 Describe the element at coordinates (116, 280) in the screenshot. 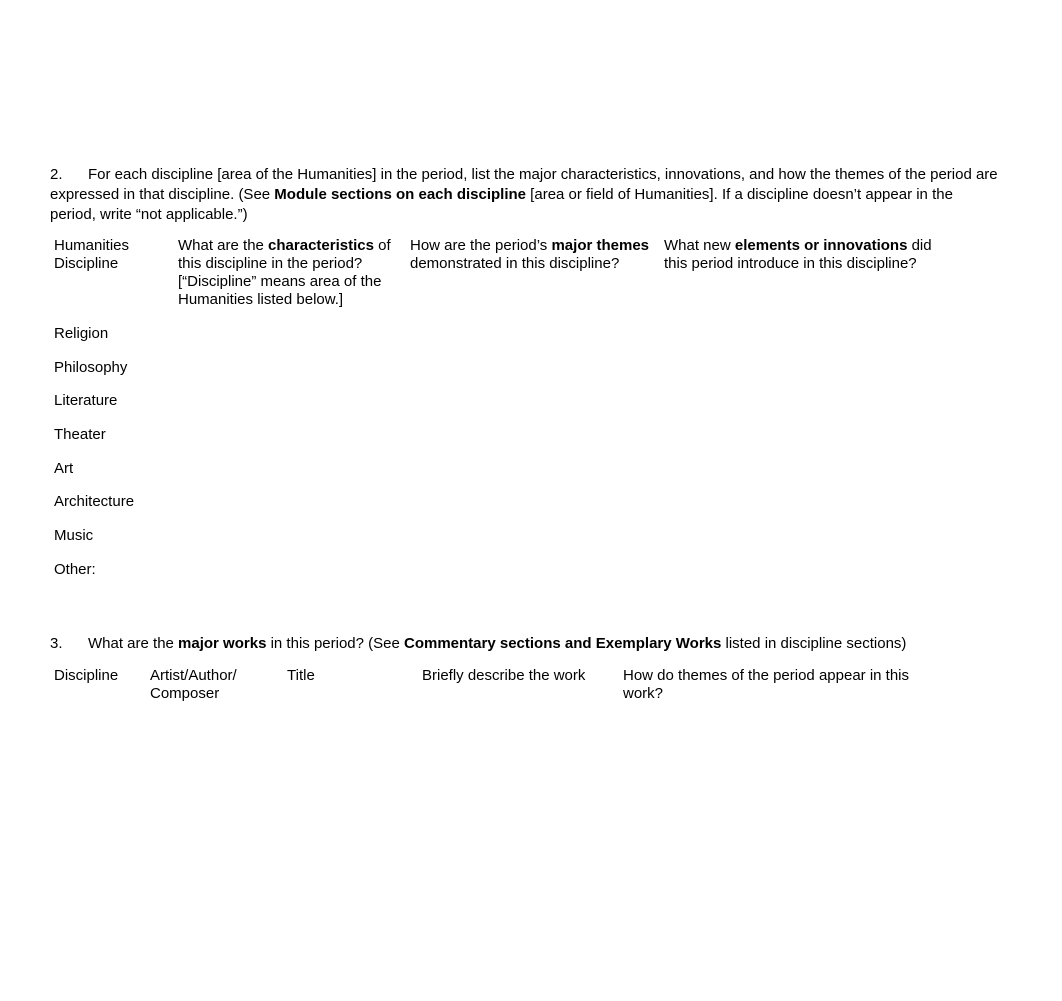

I see `column-header-humanities-discipline: Humanities Discipline` at that location.